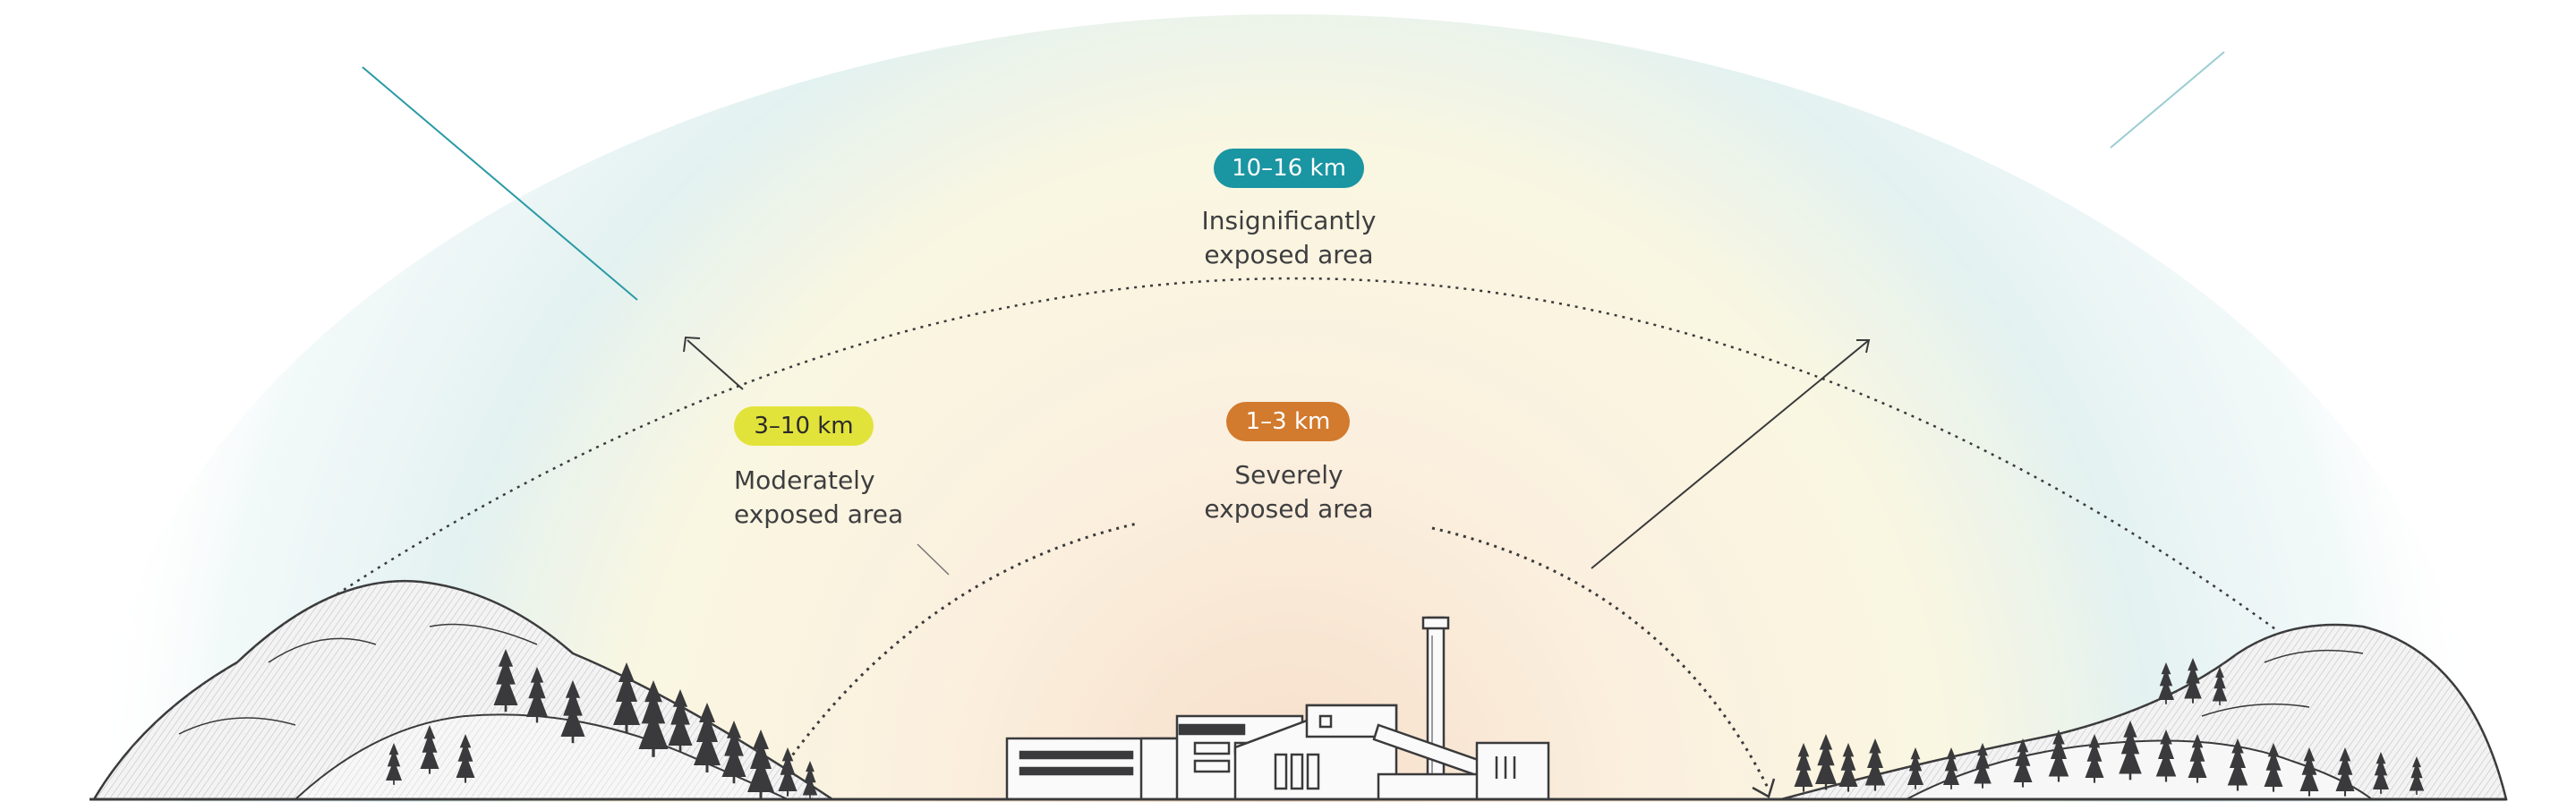  Describe the element at coordinates (1289, 492) in the screenshot. I see `zone-label-severe: Severely exposed area` at that location.